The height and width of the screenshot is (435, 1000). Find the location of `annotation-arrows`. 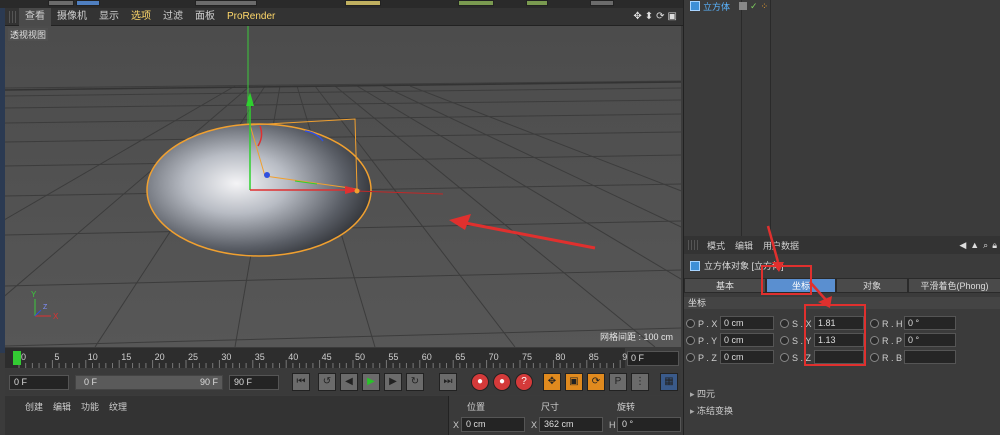

annotation-arrows is located at coordinates (799, 266).